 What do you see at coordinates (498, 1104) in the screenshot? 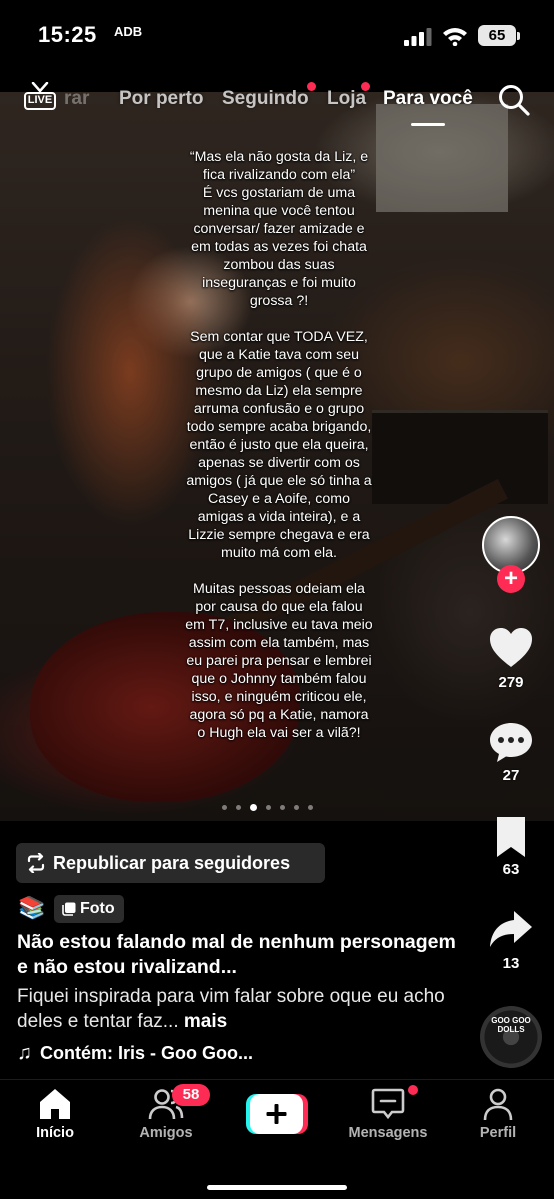
I see `profile-icon` at bounding box center [498, 1104].